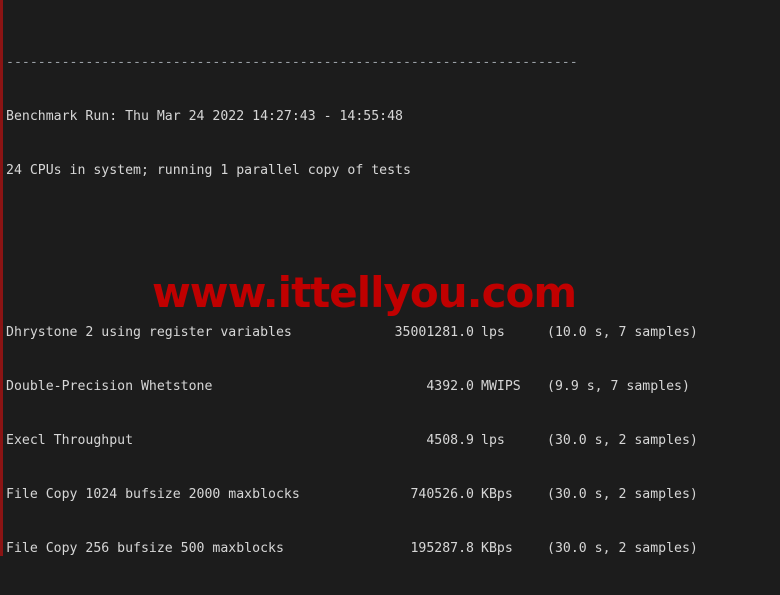  Describe the element at coordinates (618, 386) in the screenshot. I see `result-samples: (9.9 s, 7 samples)` at that location.